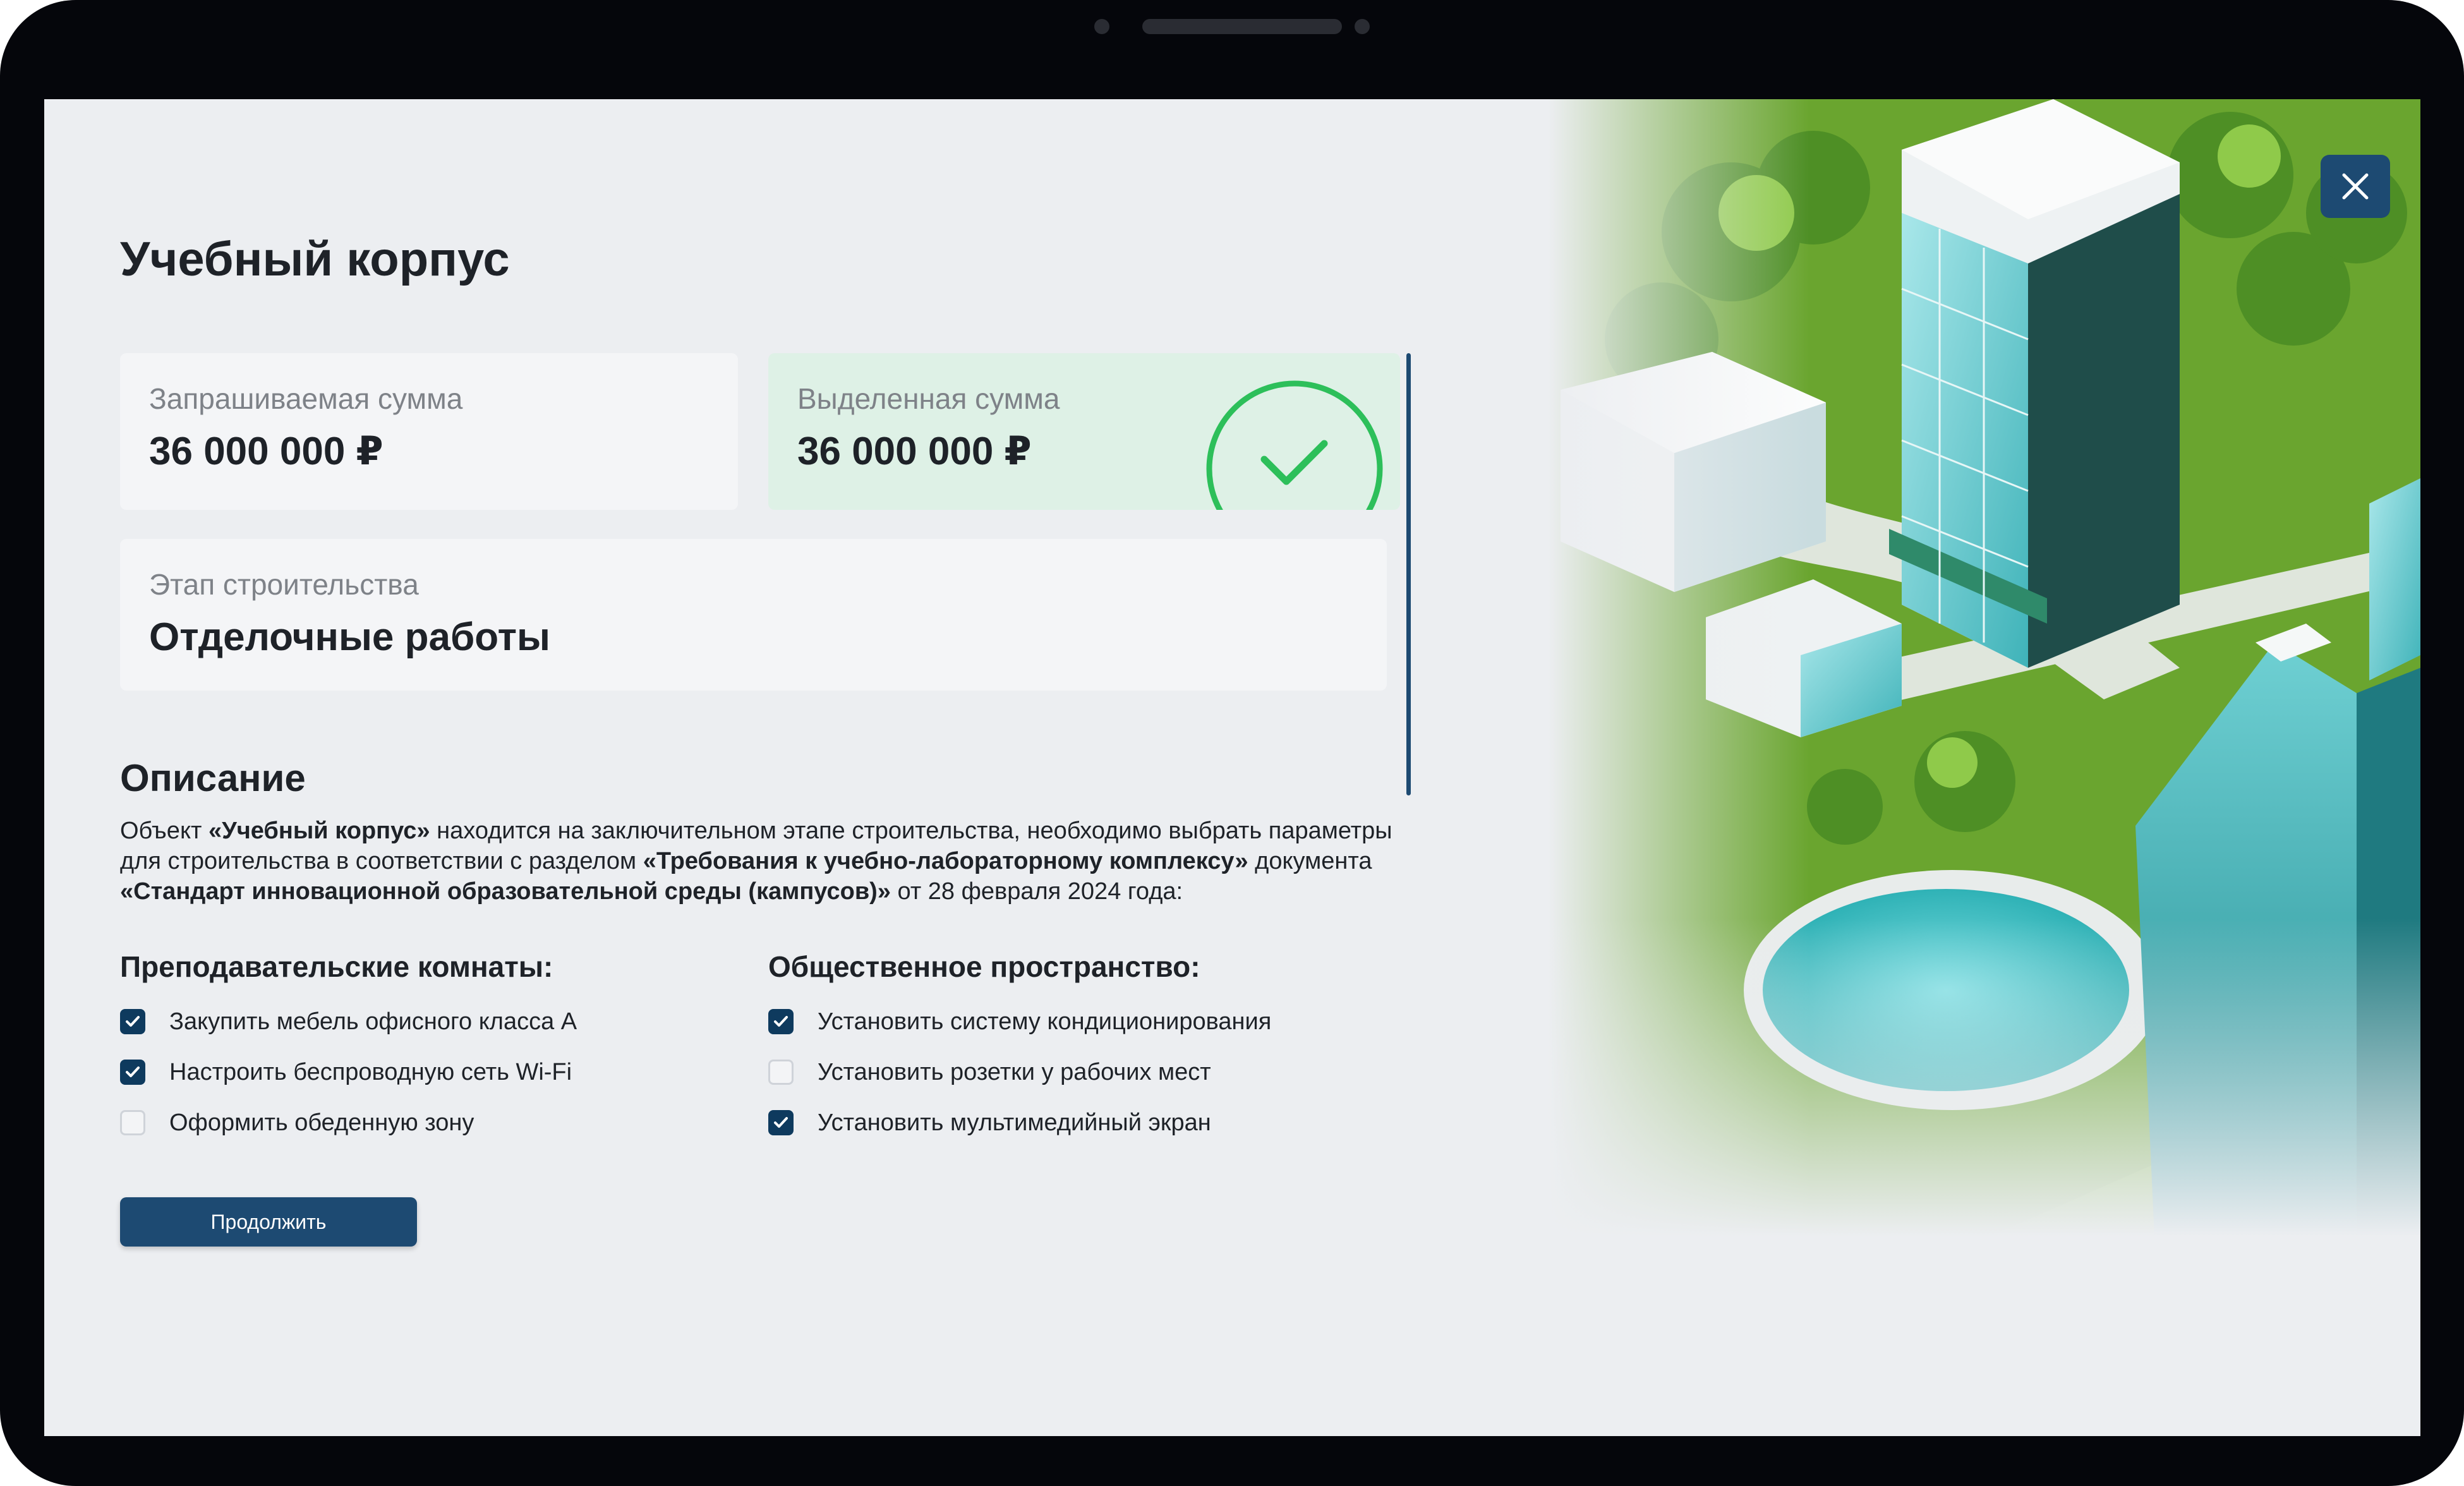  I want to click on requested-amount-label: Запрашиваемая сумма, so click(306, 399).